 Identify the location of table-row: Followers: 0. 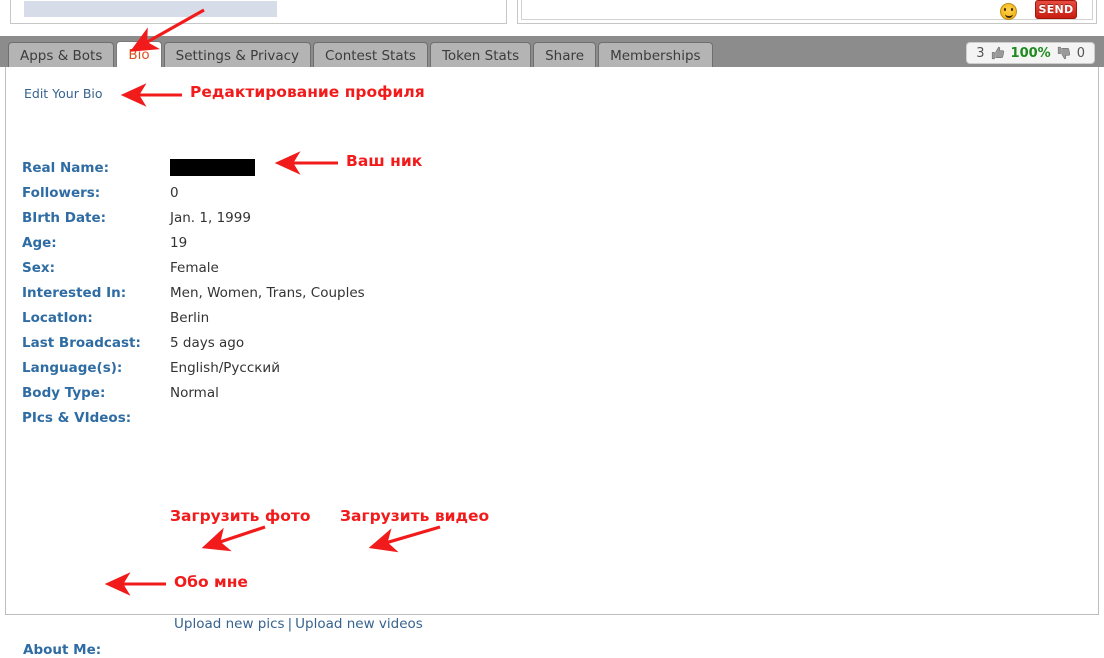
(193, 192).